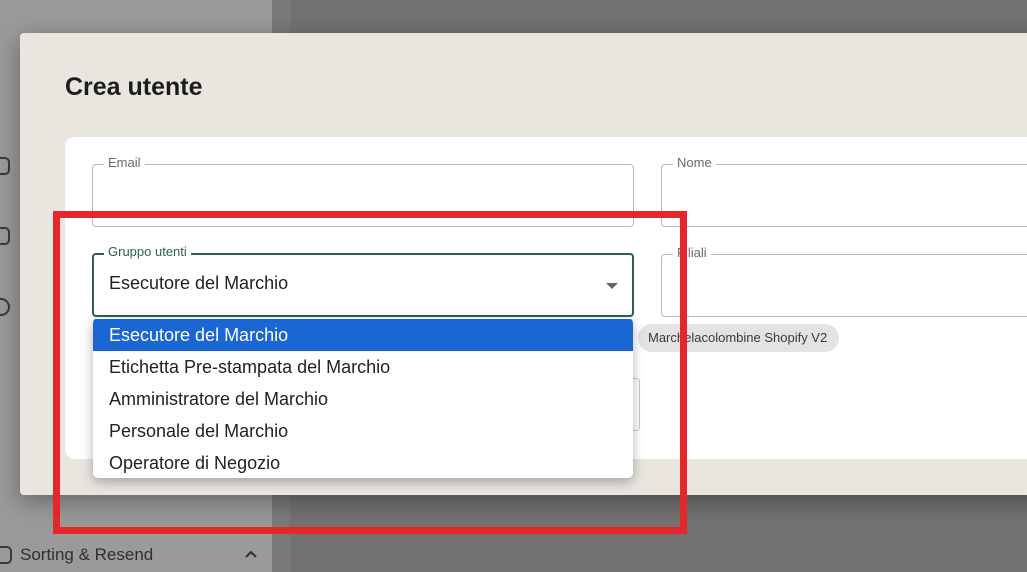  I want to click on email-label: Email, so click(124, 163).